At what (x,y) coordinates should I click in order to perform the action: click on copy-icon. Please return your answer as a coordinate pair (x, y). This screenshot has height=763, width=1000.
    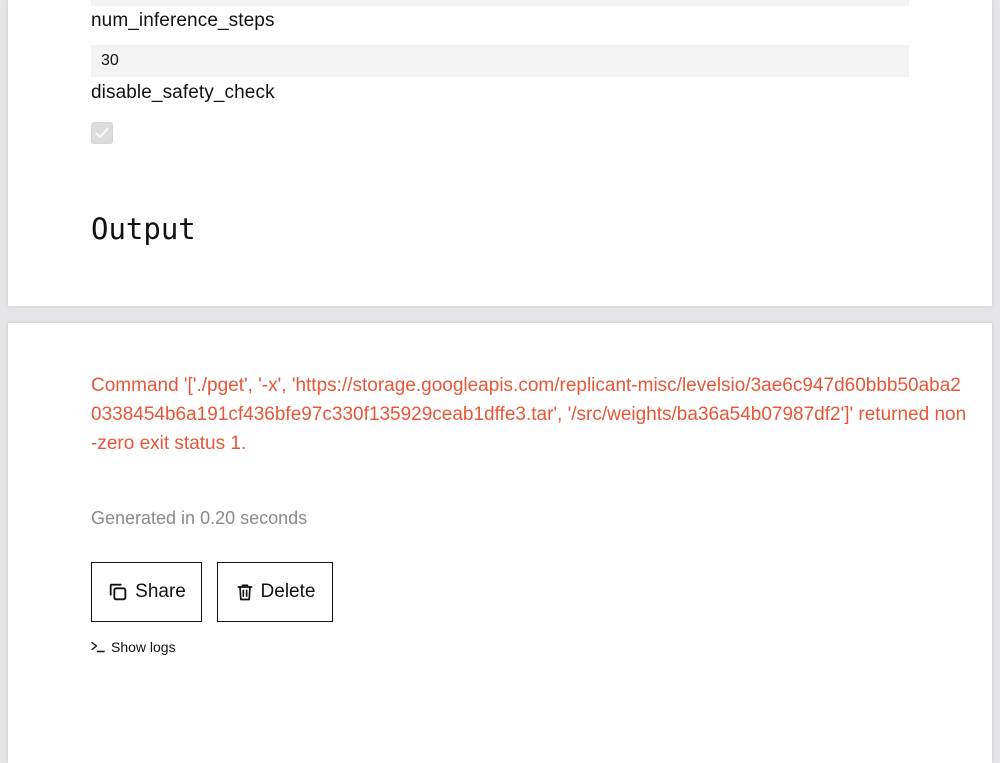
    Looking at the image, I should click on (118, 592).